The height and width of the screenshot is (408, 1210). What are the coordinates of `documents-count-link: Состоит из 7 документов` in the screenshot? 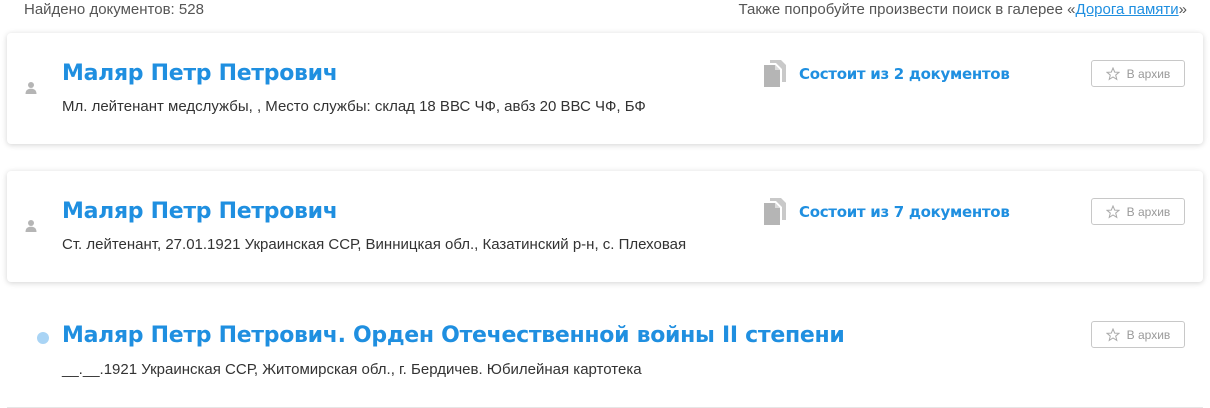 It's located at (886, 212).